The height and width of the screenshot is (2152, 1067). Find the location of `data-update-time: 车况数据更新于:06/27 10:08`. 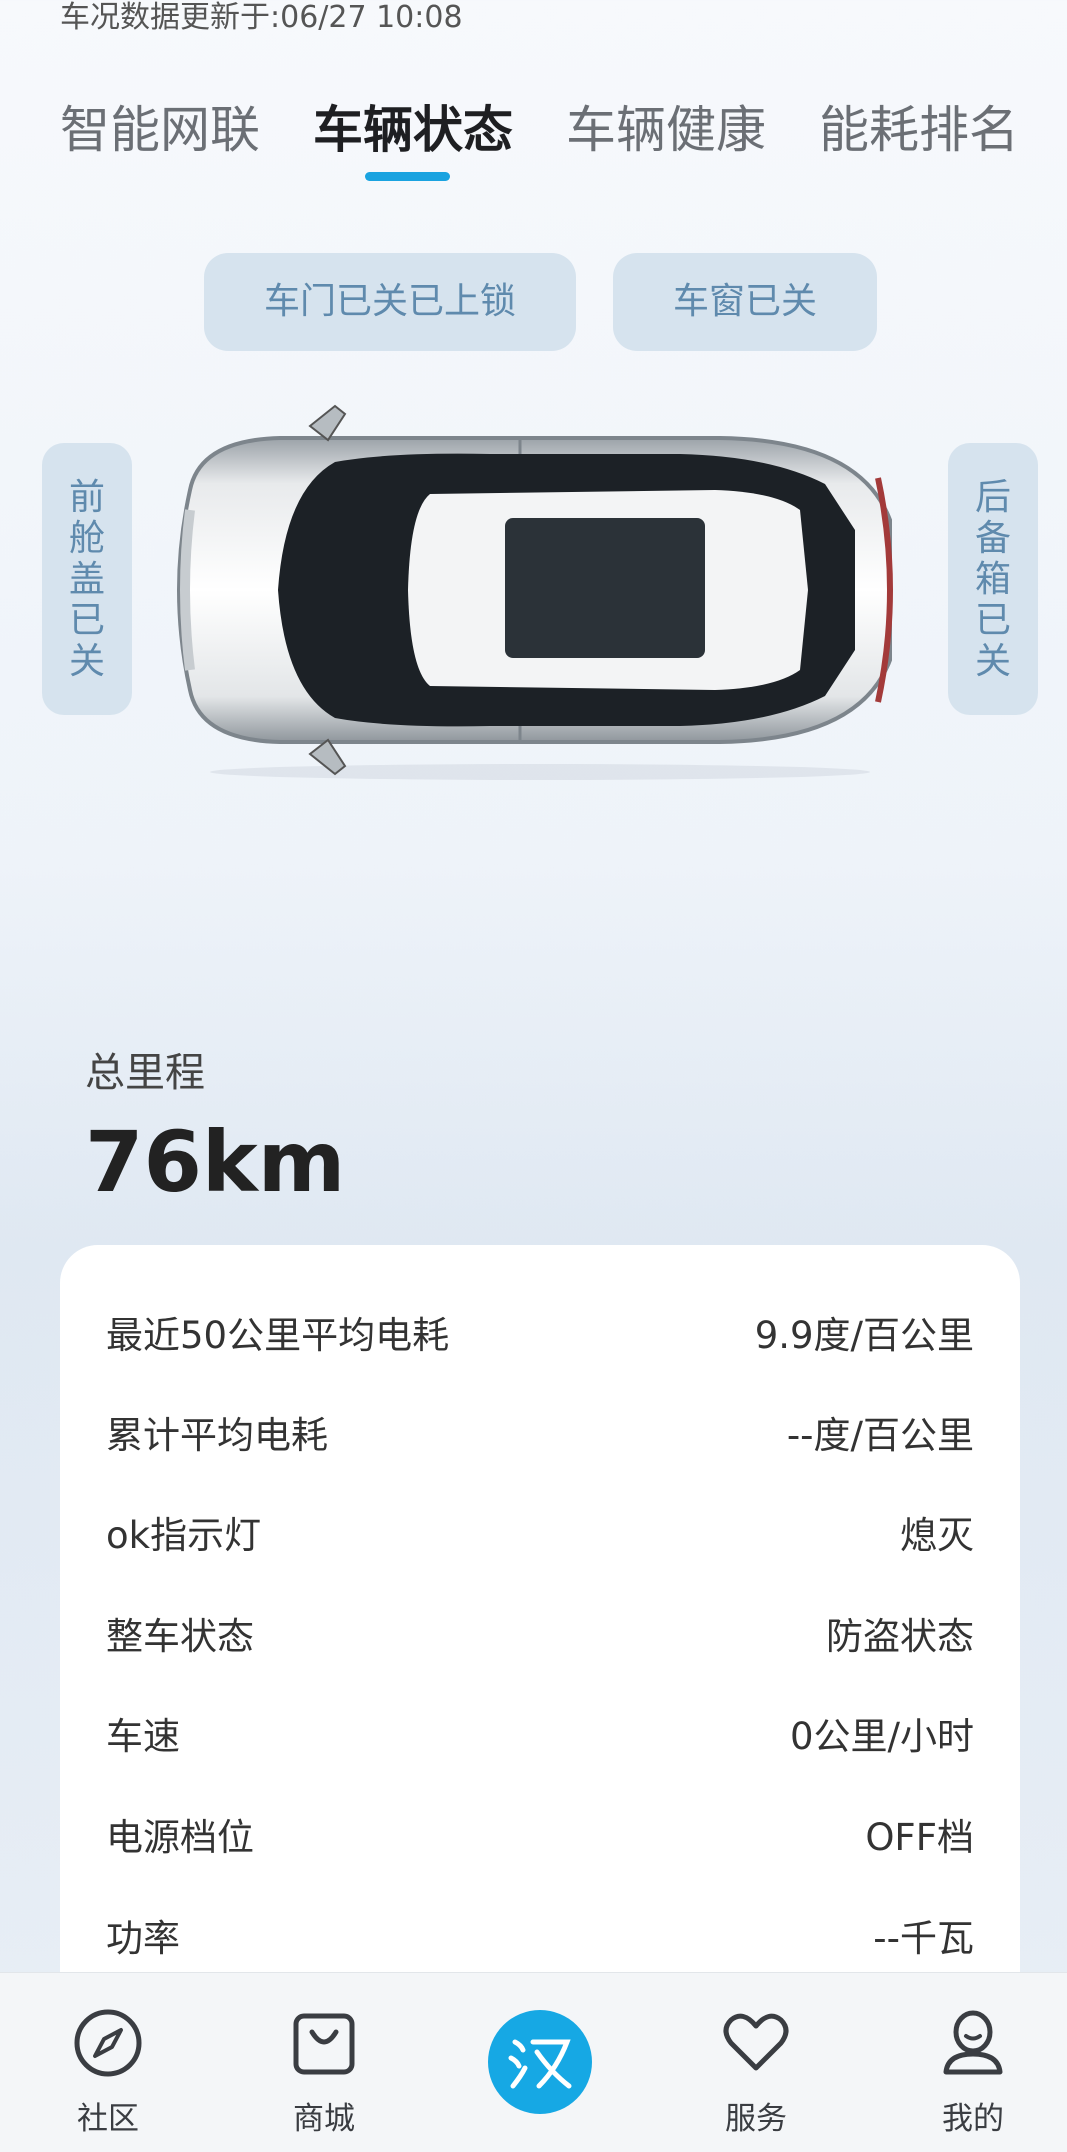

data-update-time: 车况数据更新于:06/27 10:08 is located at coordinates (261, 17).